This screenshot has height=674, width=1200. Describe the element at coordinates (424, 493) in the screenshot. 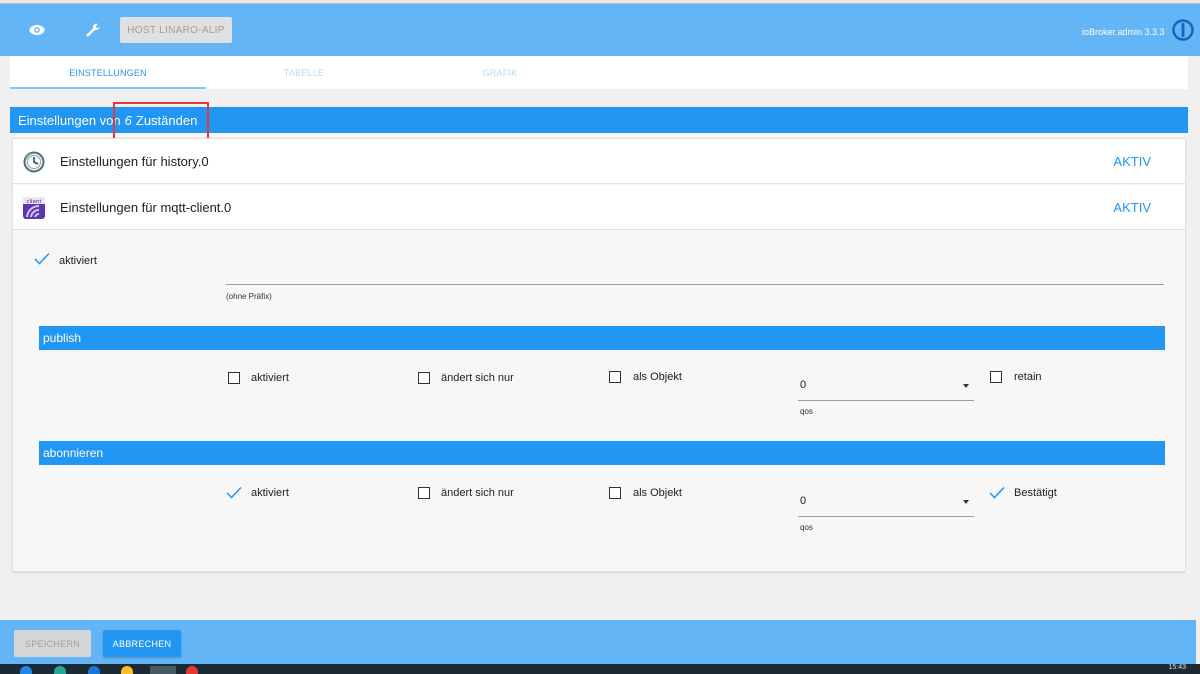

I see `subscribe-changes-only-checkbox` at that location.